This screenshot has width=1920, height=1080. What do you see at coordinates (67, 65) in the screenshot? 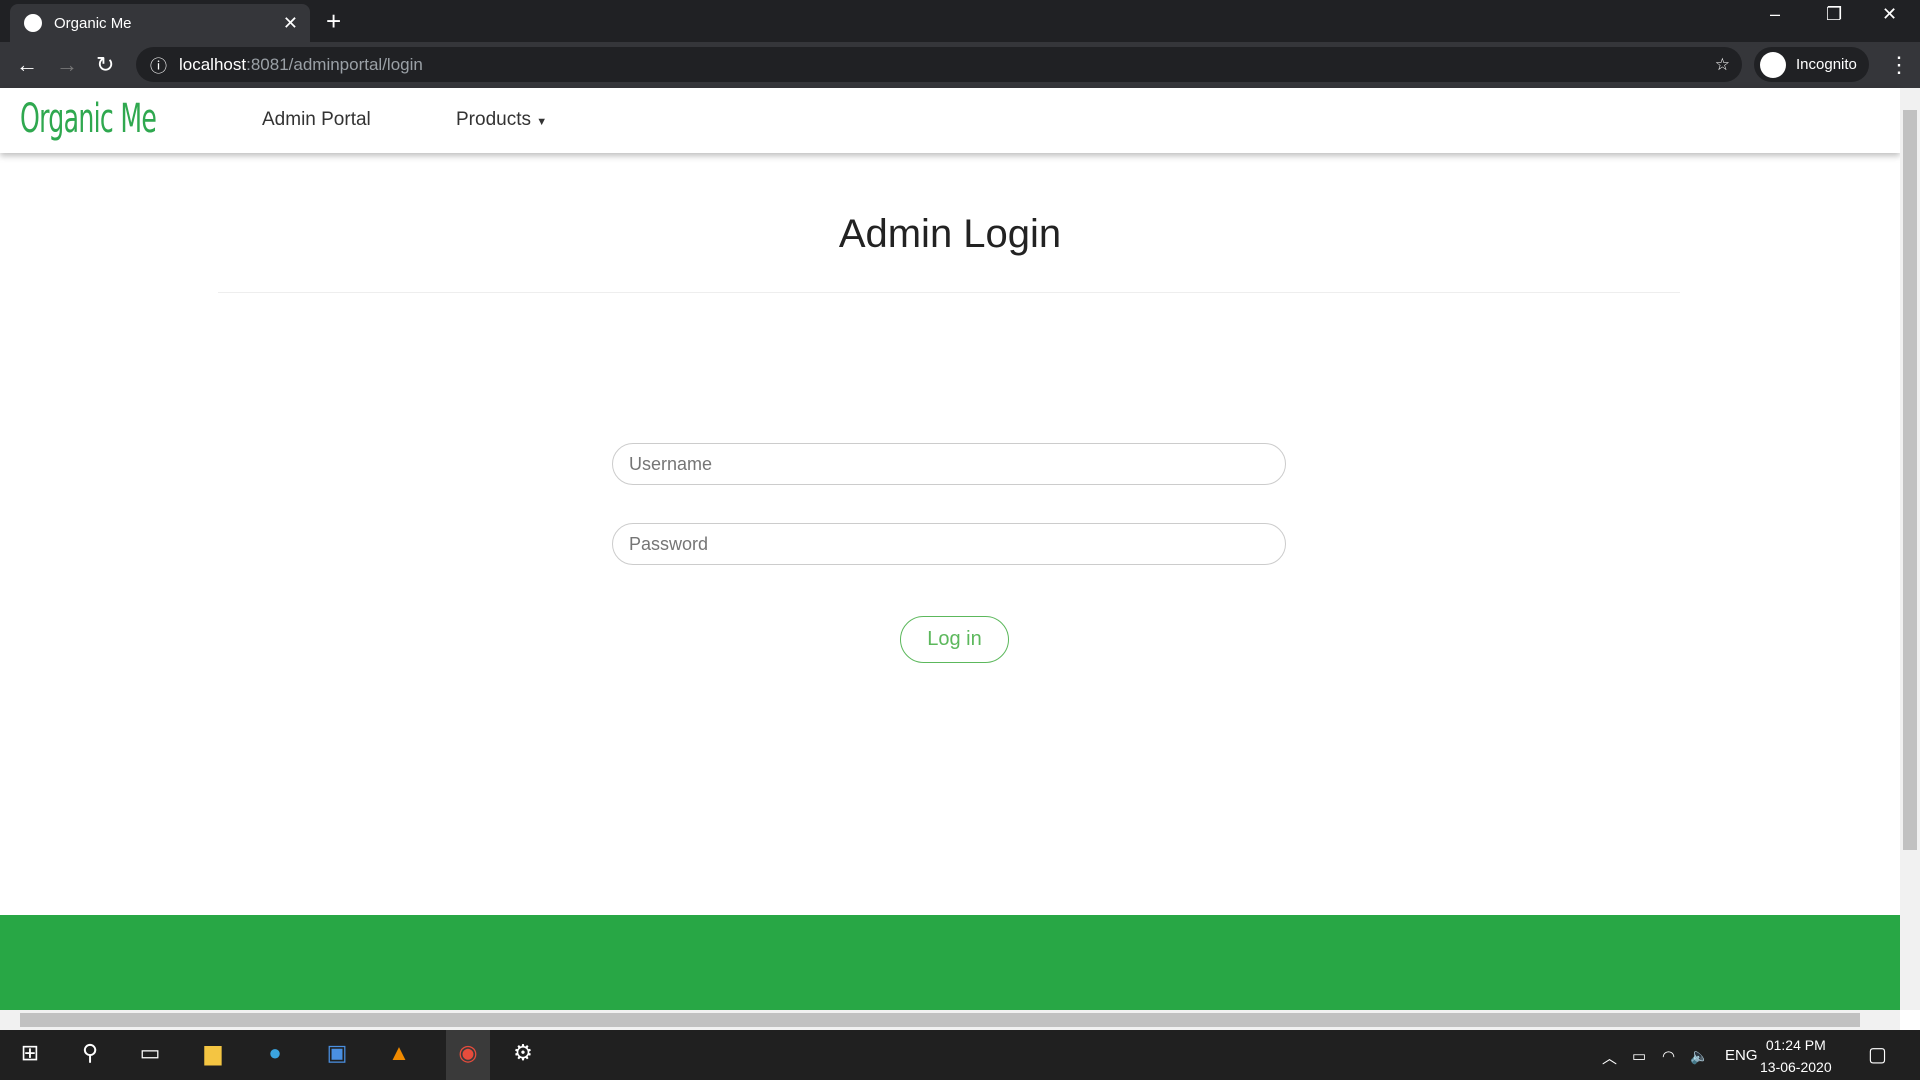
I see `forward-button: →` at bounding box center [67, 65].